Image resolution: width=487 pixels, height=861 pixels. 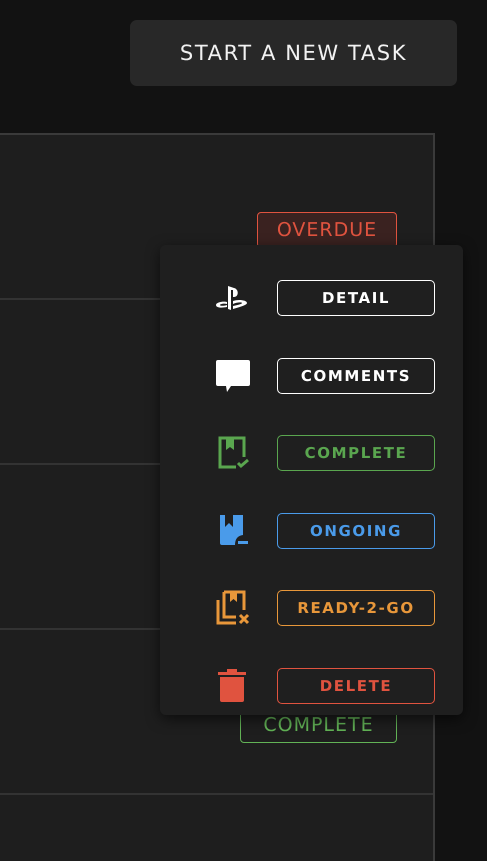 I want to click on status-badge: OVERDUE, so click(x=327, y=230).